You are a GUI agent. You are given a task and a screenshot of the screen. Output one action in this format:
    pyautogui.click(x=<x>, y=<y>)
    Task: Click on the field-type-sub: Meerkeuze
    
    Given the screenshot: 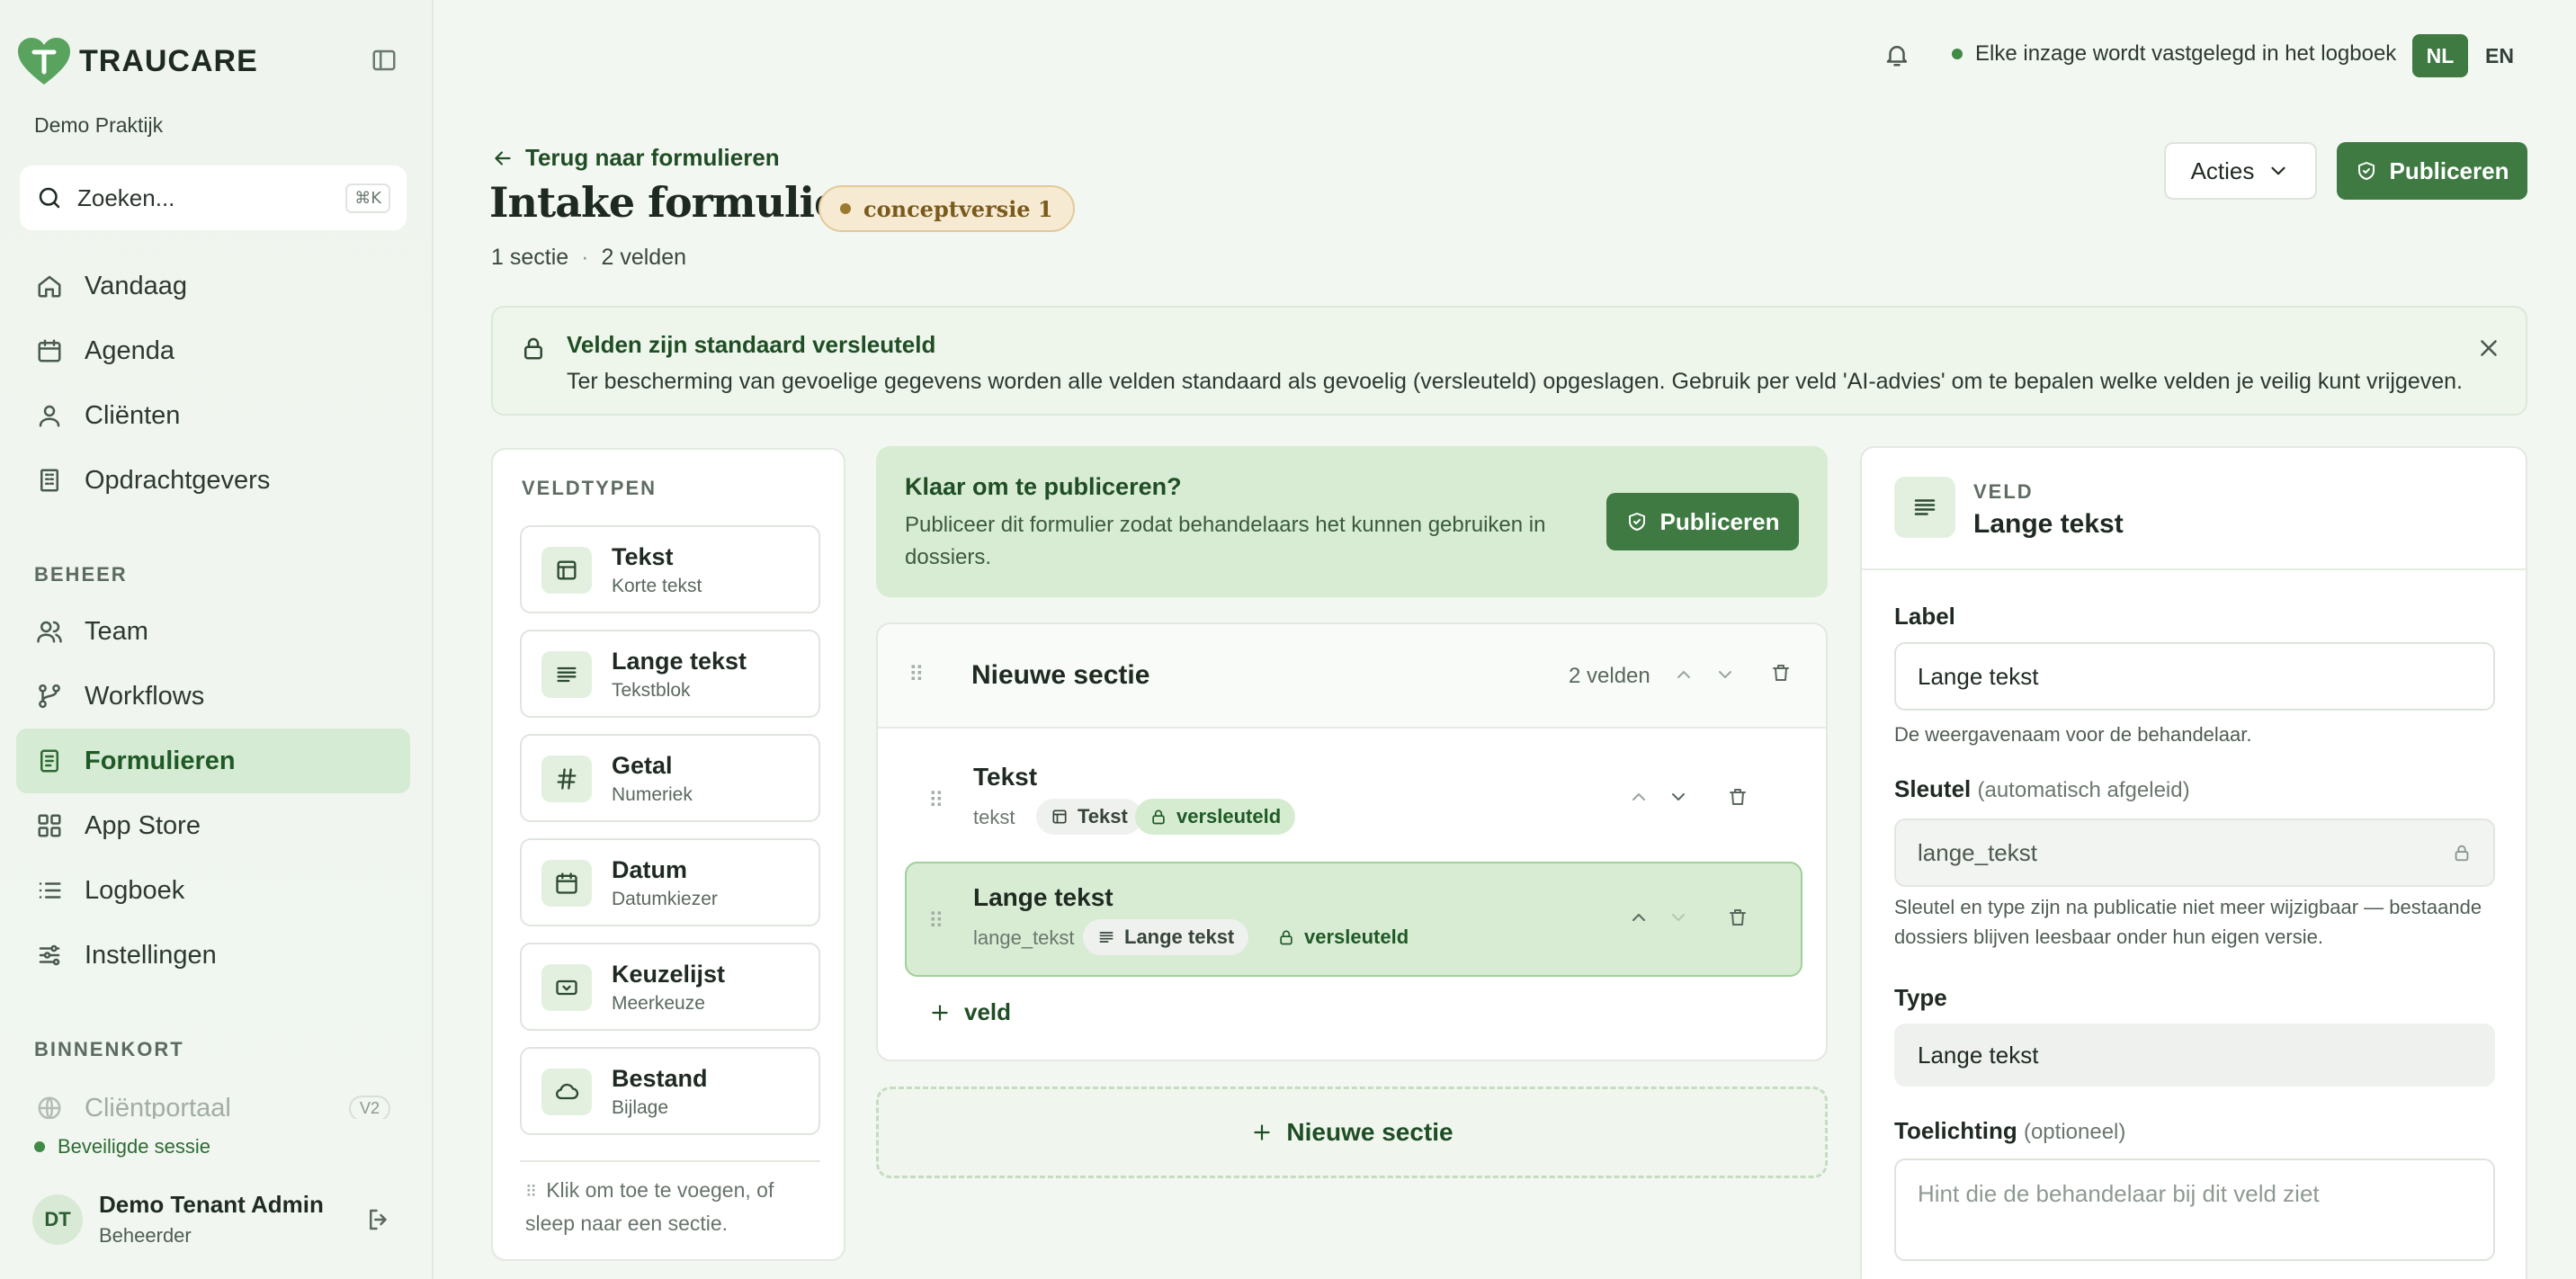 What is the action you would take?
    pyautogui.click(x=658, y=1003)
    